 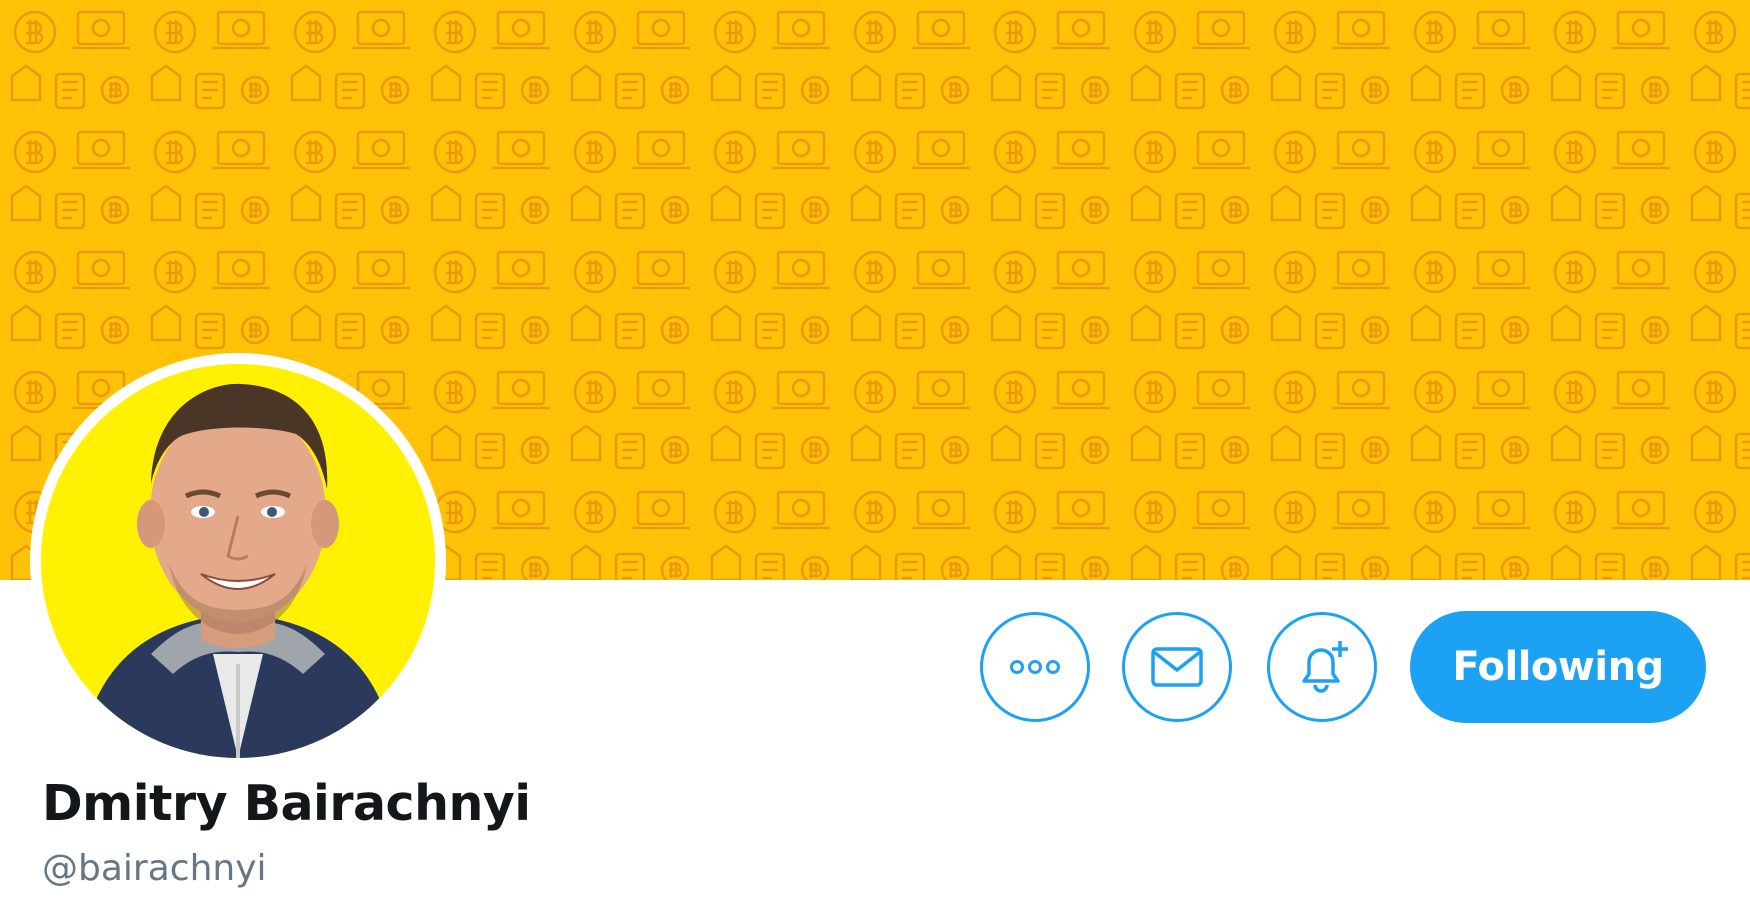 I want to click on message-button, so click(x=1177, y=667).